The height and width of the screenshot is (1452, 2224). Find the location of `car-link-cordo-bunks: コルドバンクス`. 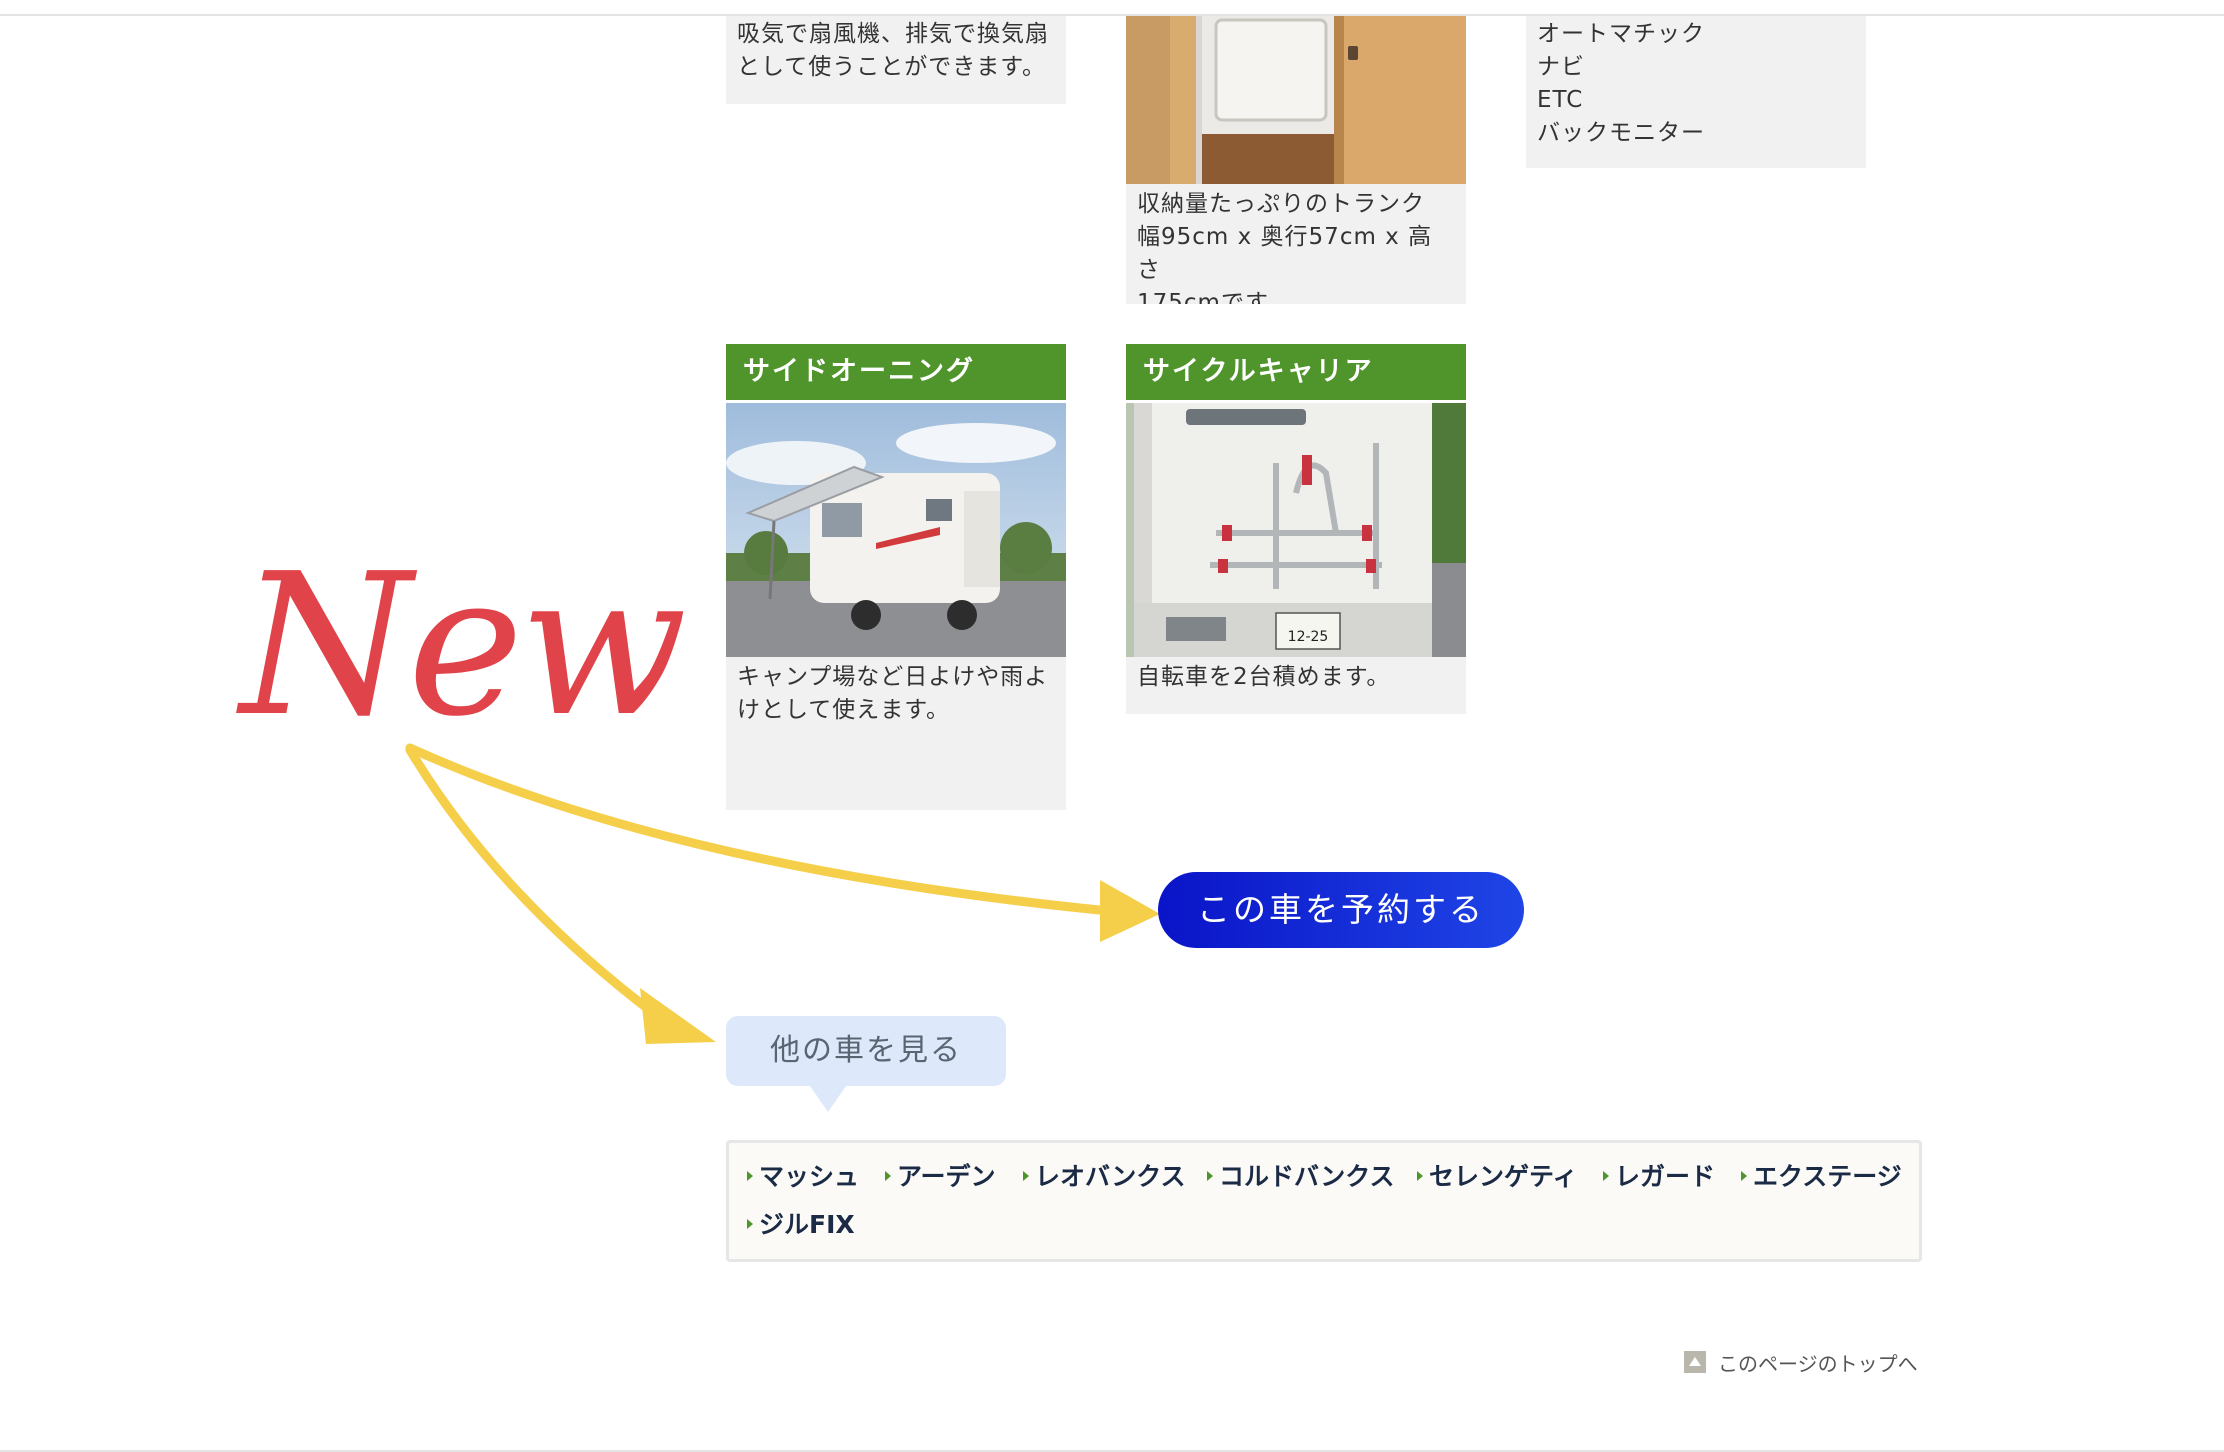

car-link-cordo-bunks: コルドバンクス is located at coordinates (1301, 1175).